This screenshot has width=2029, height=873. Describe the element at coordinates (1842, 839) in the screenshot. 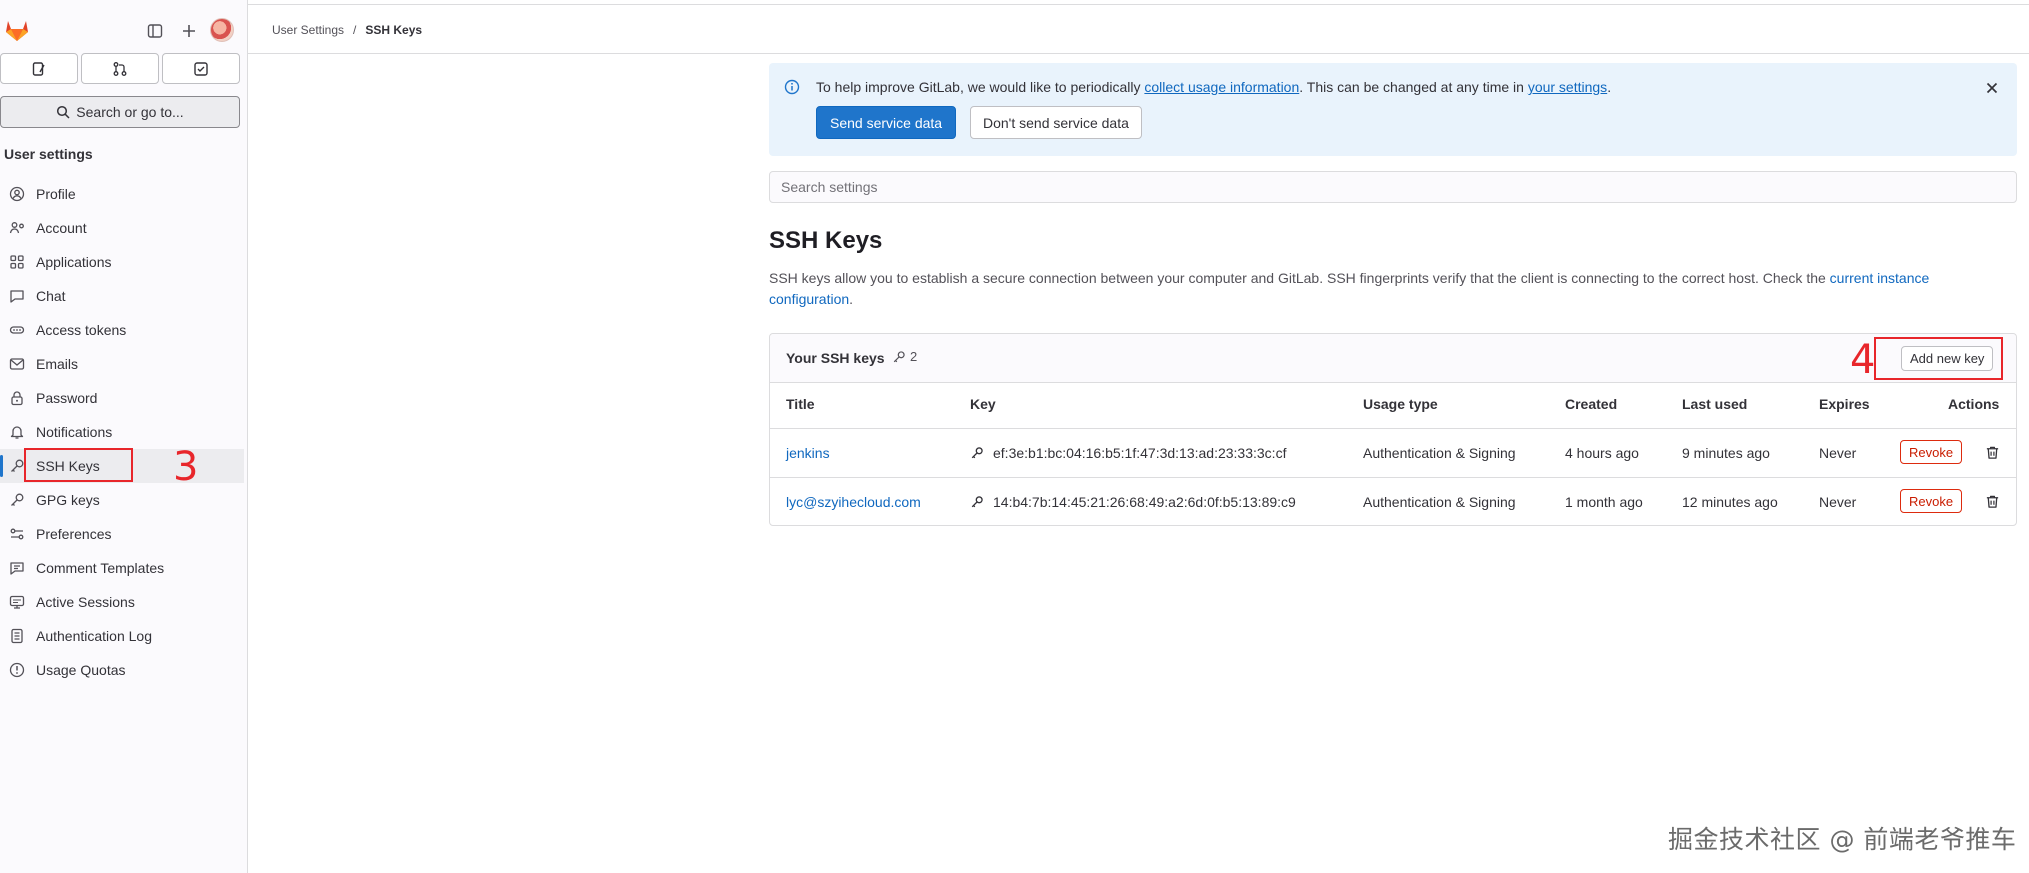

I see `watermark: 掘金技术社区 @ 前端老爷推车` at that location.